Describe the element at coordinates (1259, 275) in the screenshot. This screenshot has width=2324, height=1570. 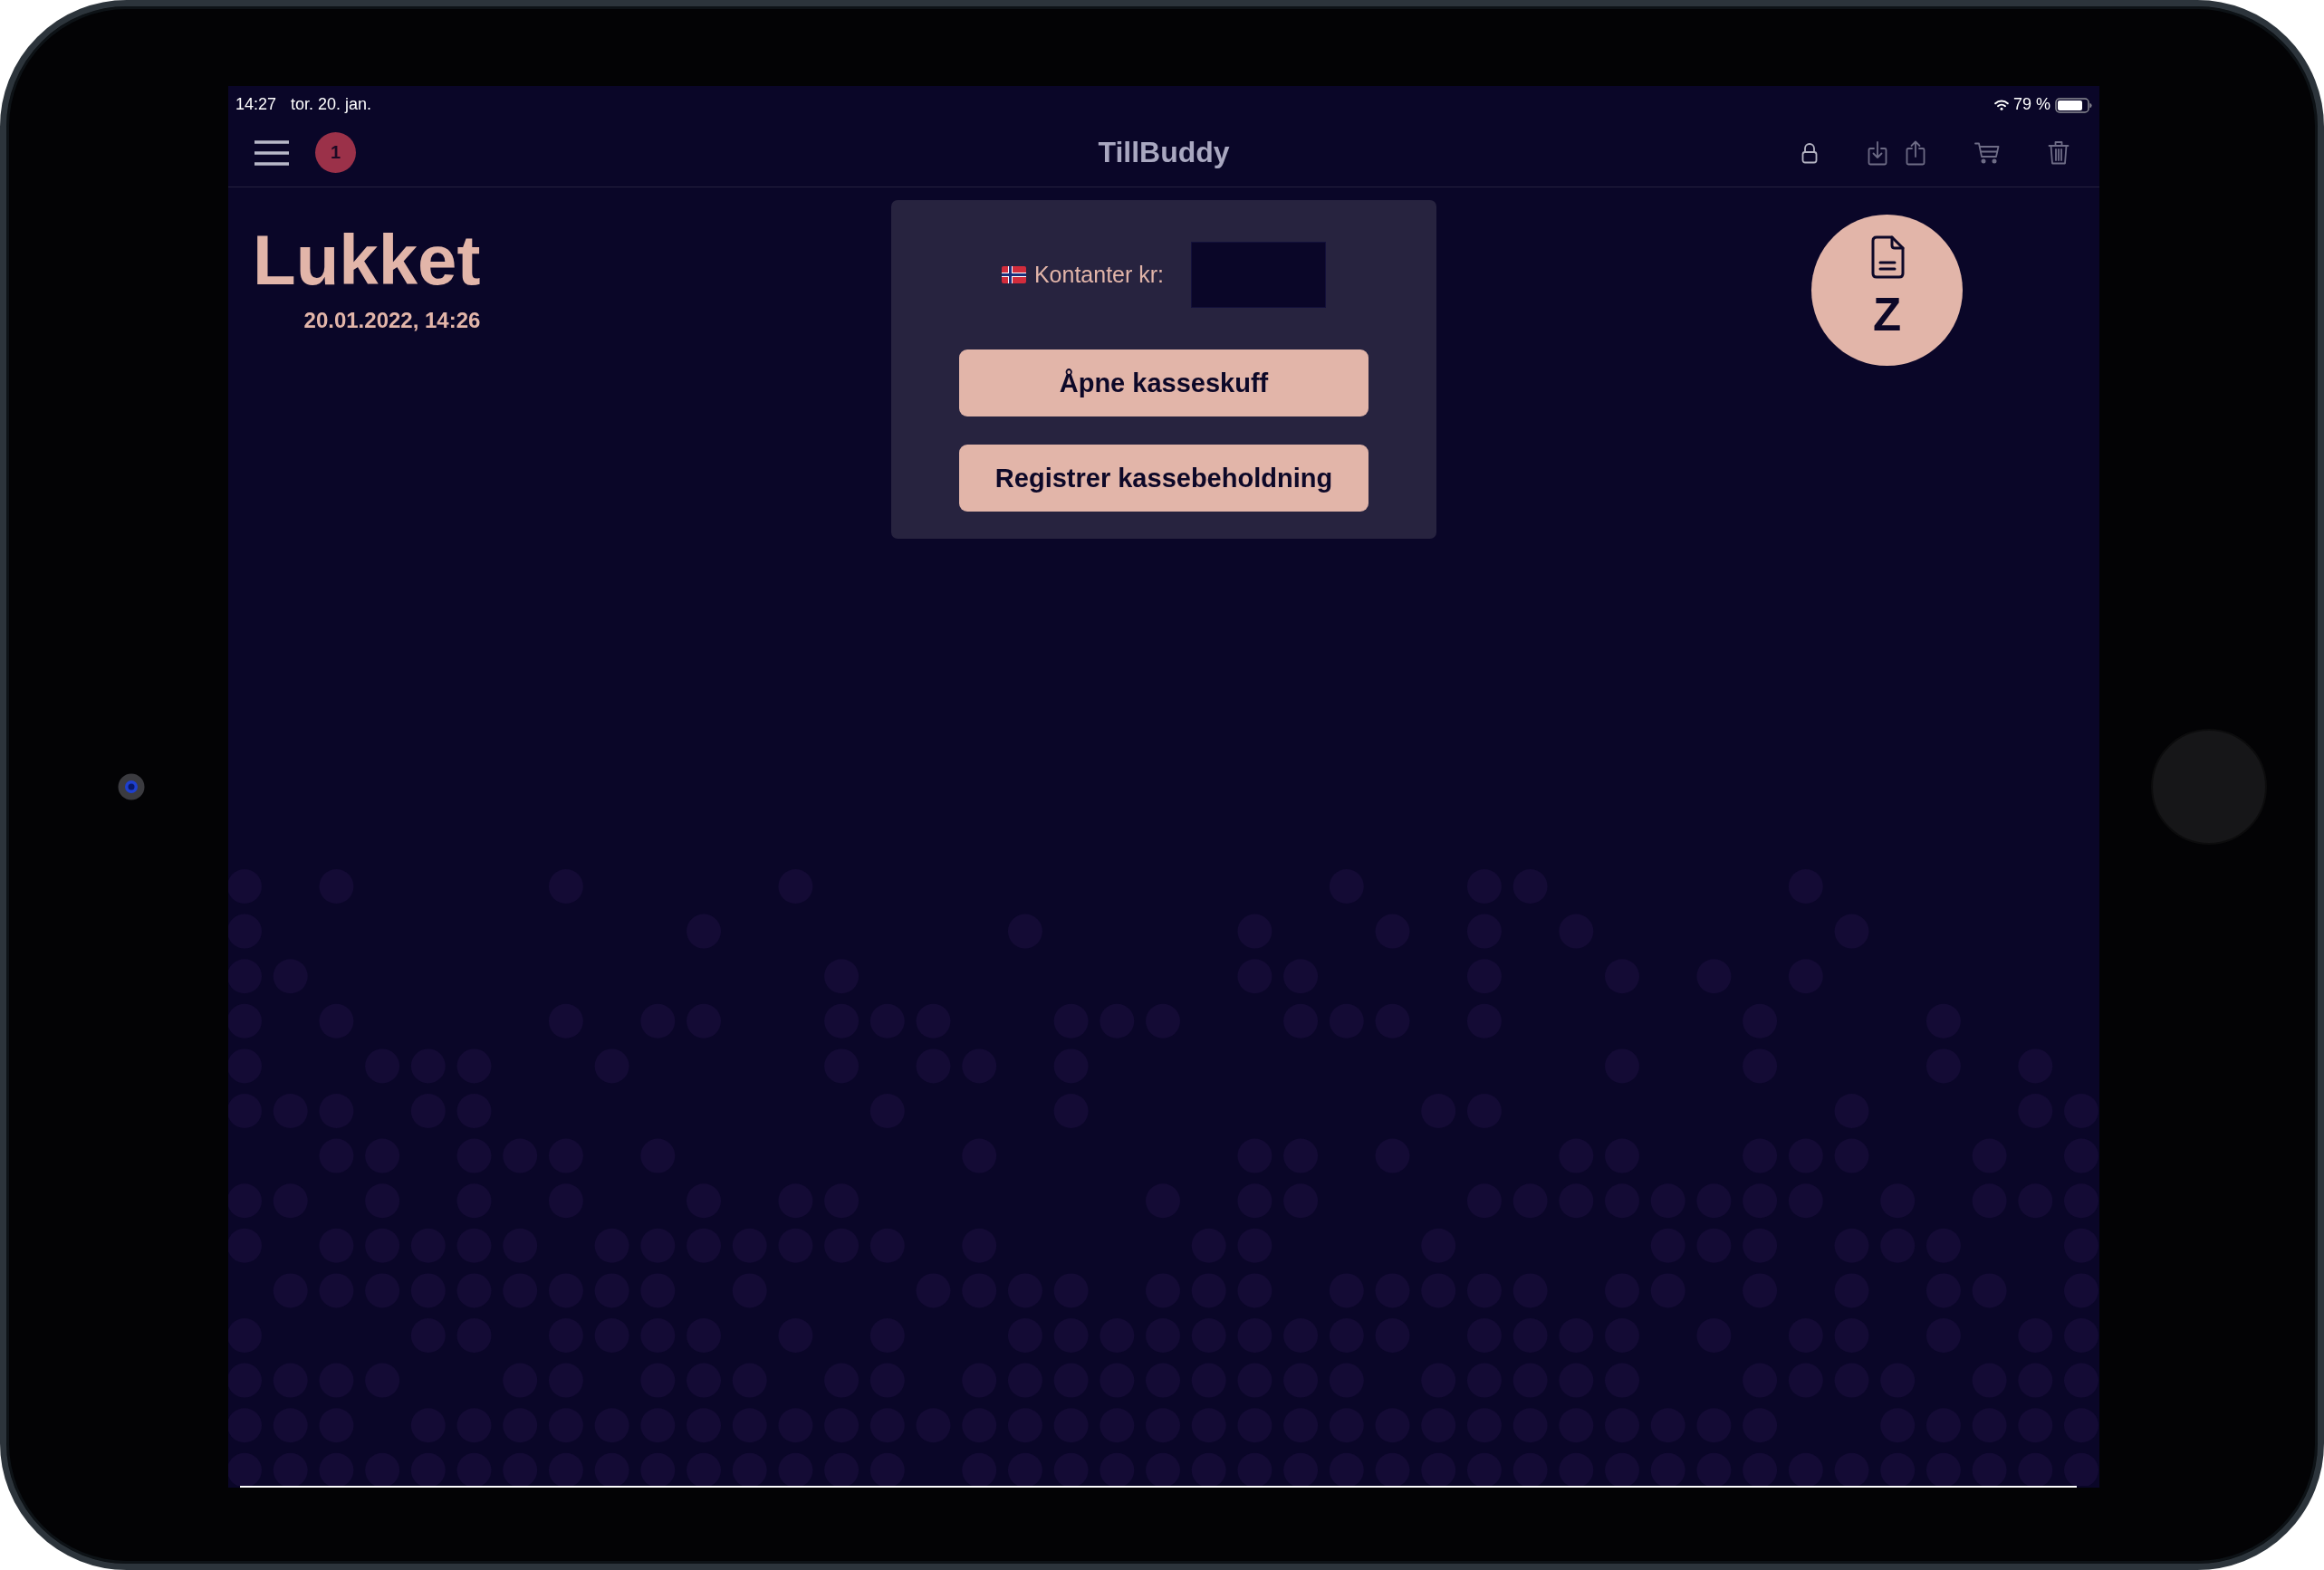
I see `cash-input-field` at that location.